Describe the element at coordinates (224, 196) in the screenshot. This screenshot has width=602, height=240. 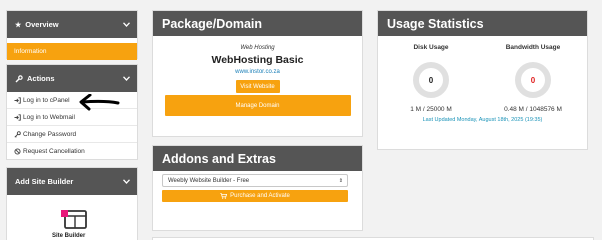
I see `cart-icon` at that location.